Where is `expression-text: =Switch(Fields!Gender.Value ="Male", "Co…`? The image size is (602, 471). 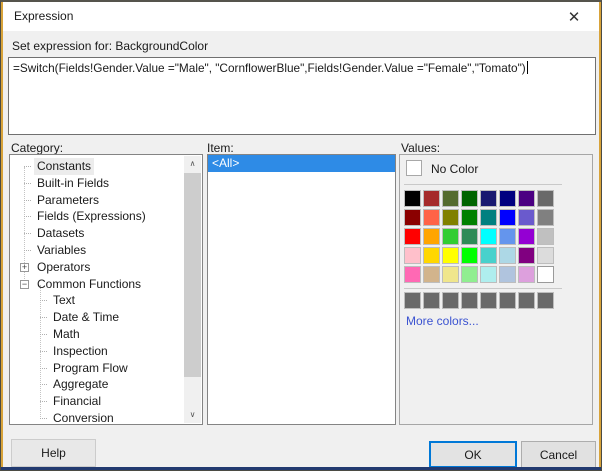
expression-text: =Switch(Fields!Gender.Value ="Male", "Co… is located at coordinates (269, 68).